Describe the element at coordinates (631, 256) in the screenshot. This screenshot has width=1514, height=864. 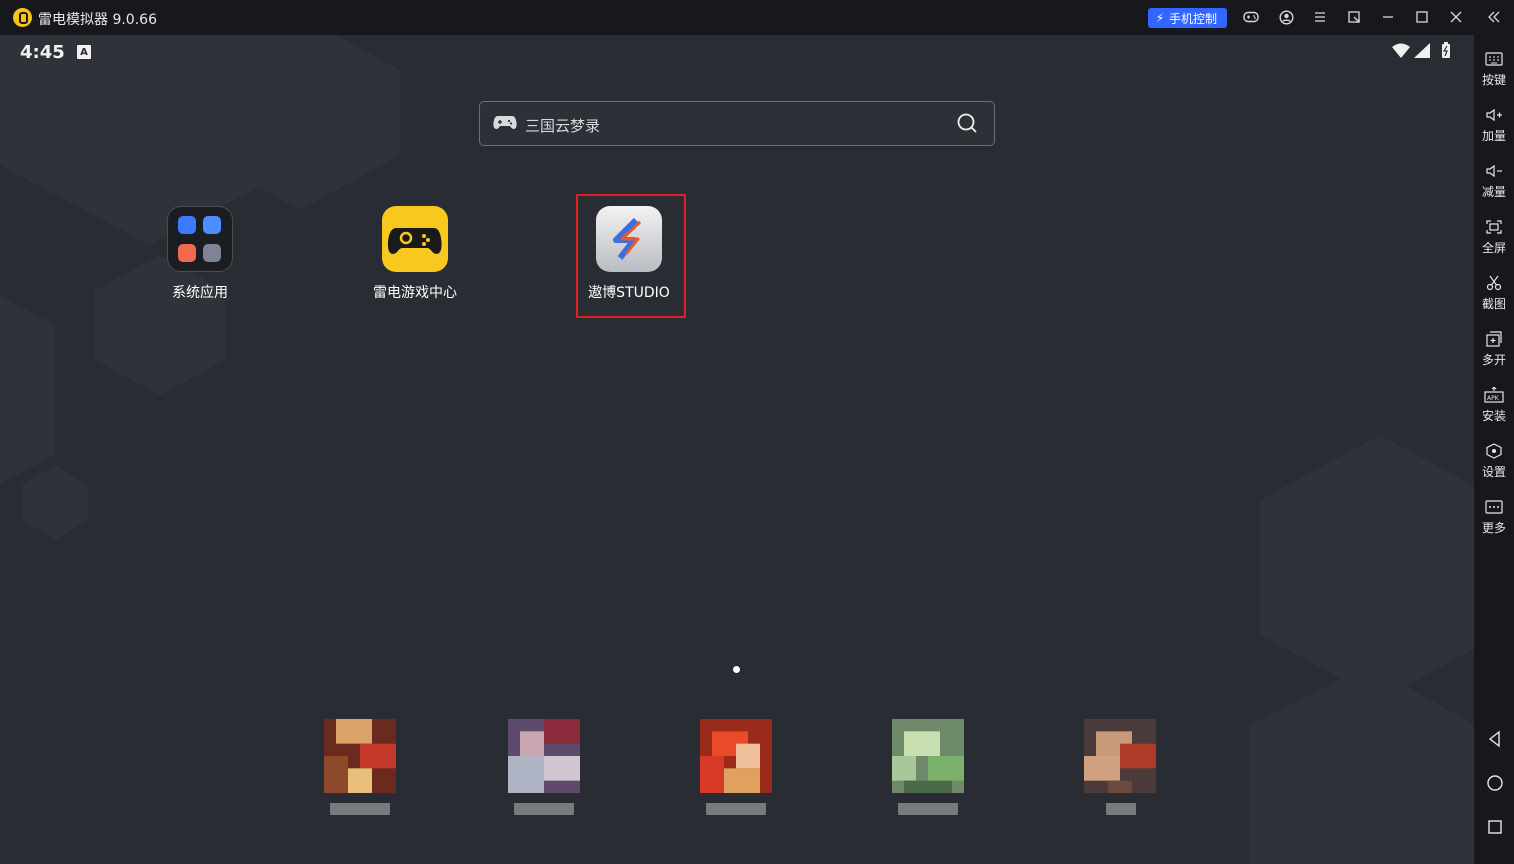
I see `selection-highlight` at that location.